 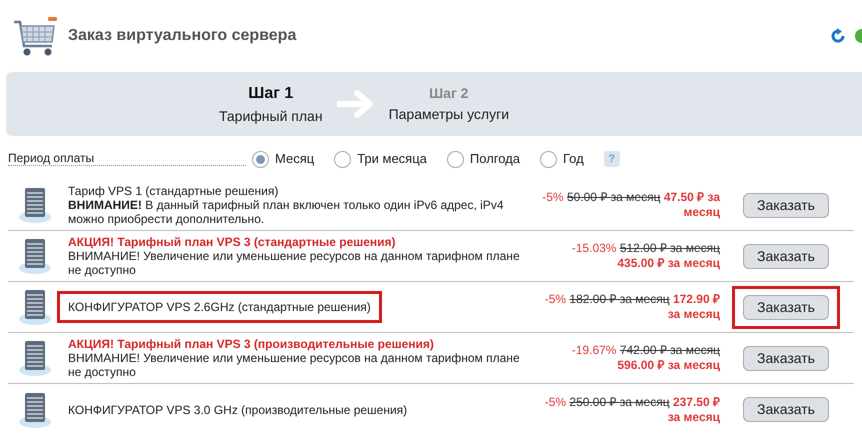 I want to click on plan-title: АКЦИЯ! Тарифный план VPS 3 (производительные решения), so click(x=251, y=344).